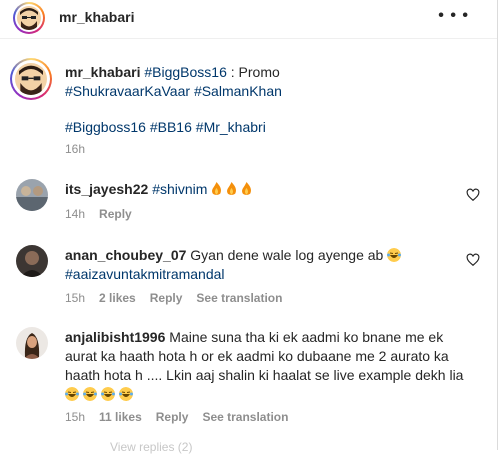  I want to click on hashtag-link: #ShukravaarKaVaar, so click(127, 91).